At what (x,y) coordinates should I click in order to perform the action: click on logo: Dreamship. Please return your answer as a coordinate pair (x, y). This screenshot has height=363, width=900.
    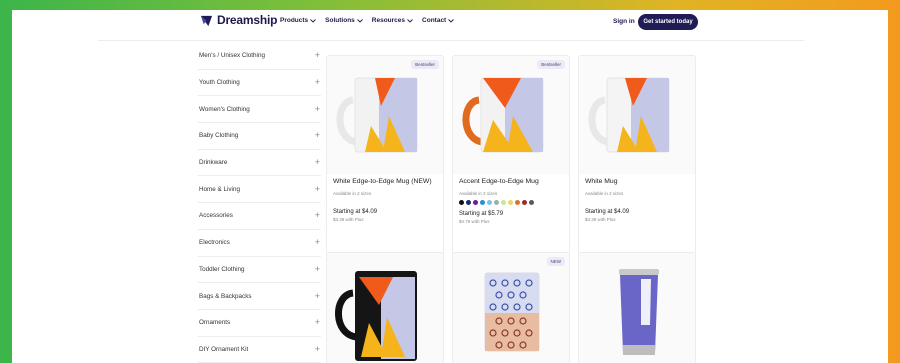
    Looking at the image, I should click on (238, 20).